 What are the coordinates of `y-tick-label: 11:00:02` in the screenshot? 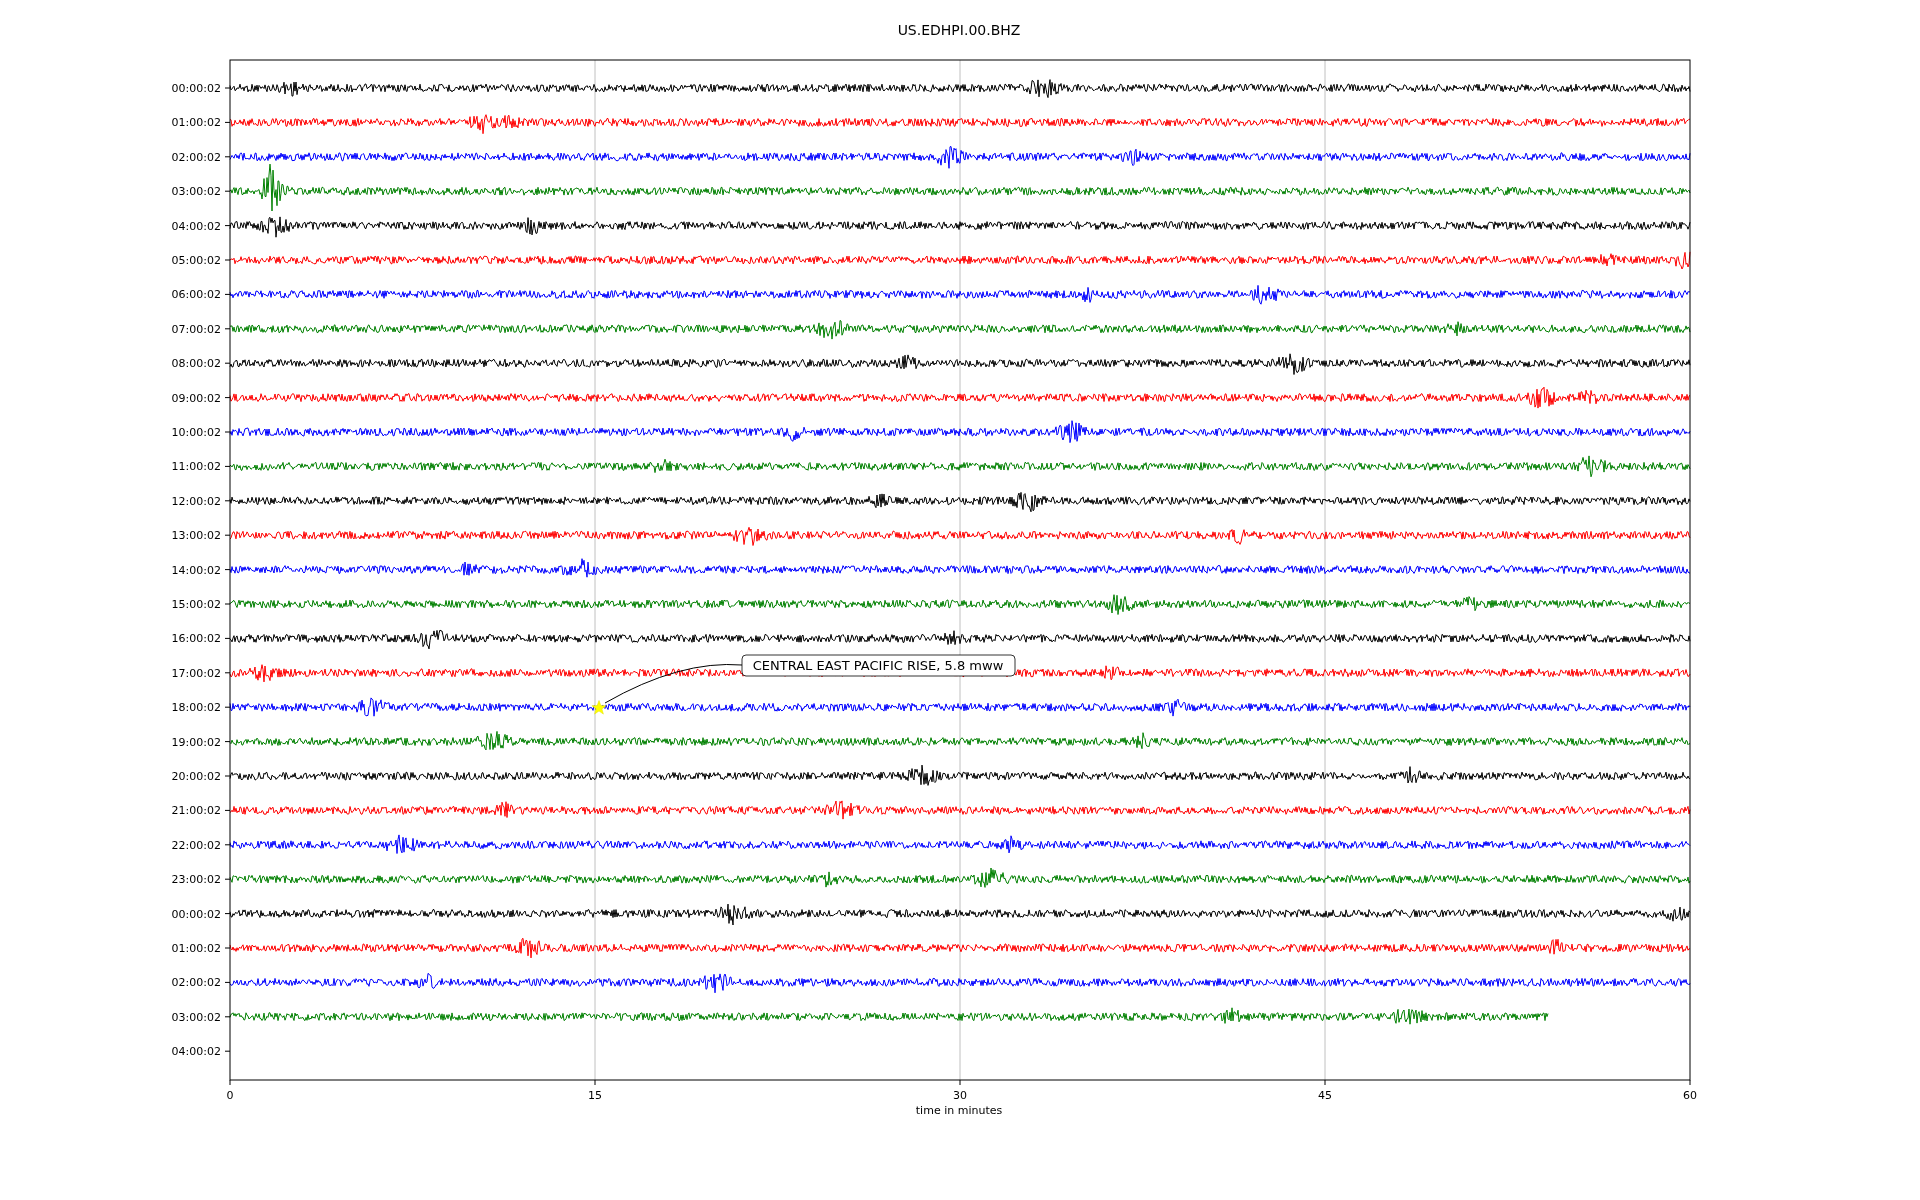 It's located at (196, 467).